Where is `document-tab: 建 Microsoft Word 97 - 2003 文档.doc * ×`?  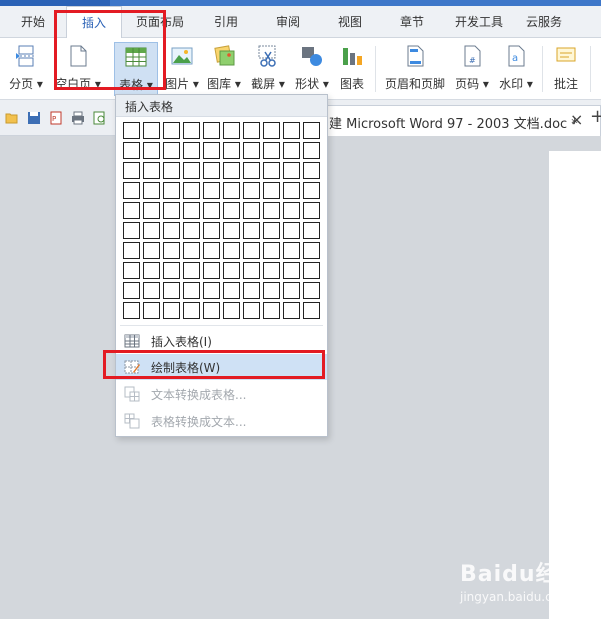 document-tab: 建 Microsoft Word 97 - 2003 文档.doc * × is located at coordinates (463, 120).